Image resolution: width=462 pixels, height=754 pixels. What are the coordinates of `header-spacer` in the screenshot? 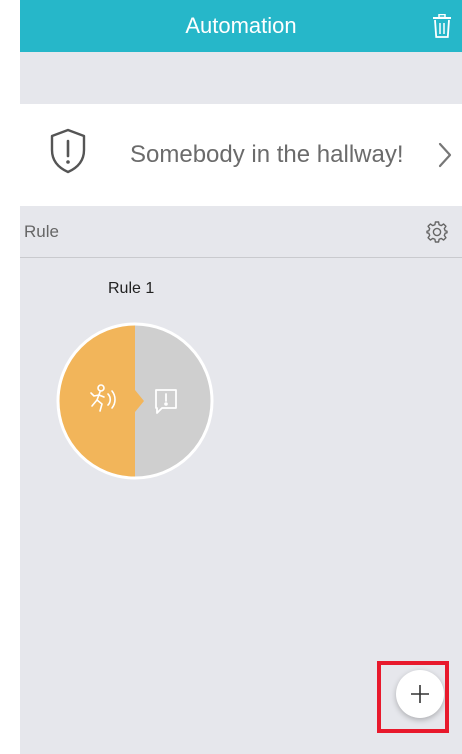 It's located at (241, 78).